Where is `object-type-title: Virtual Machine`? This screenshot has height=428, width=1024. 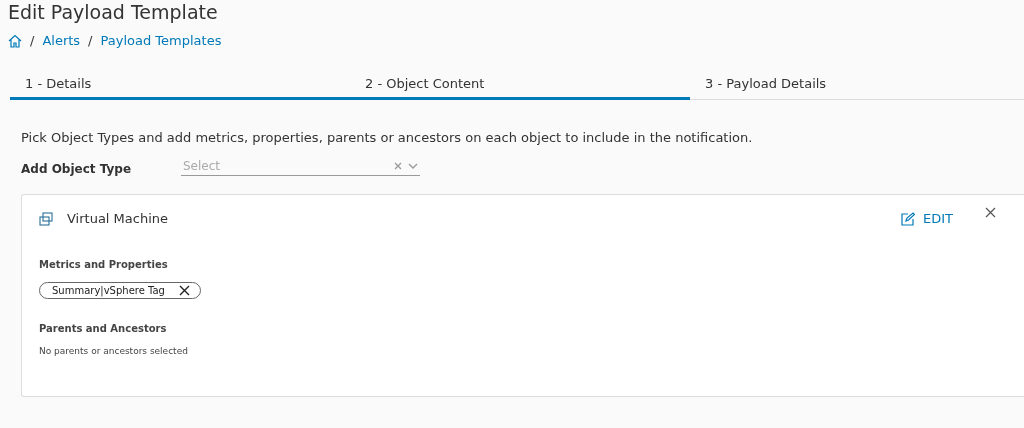 object-type-title: Virtual Machine is located at coordinates (118, 218).